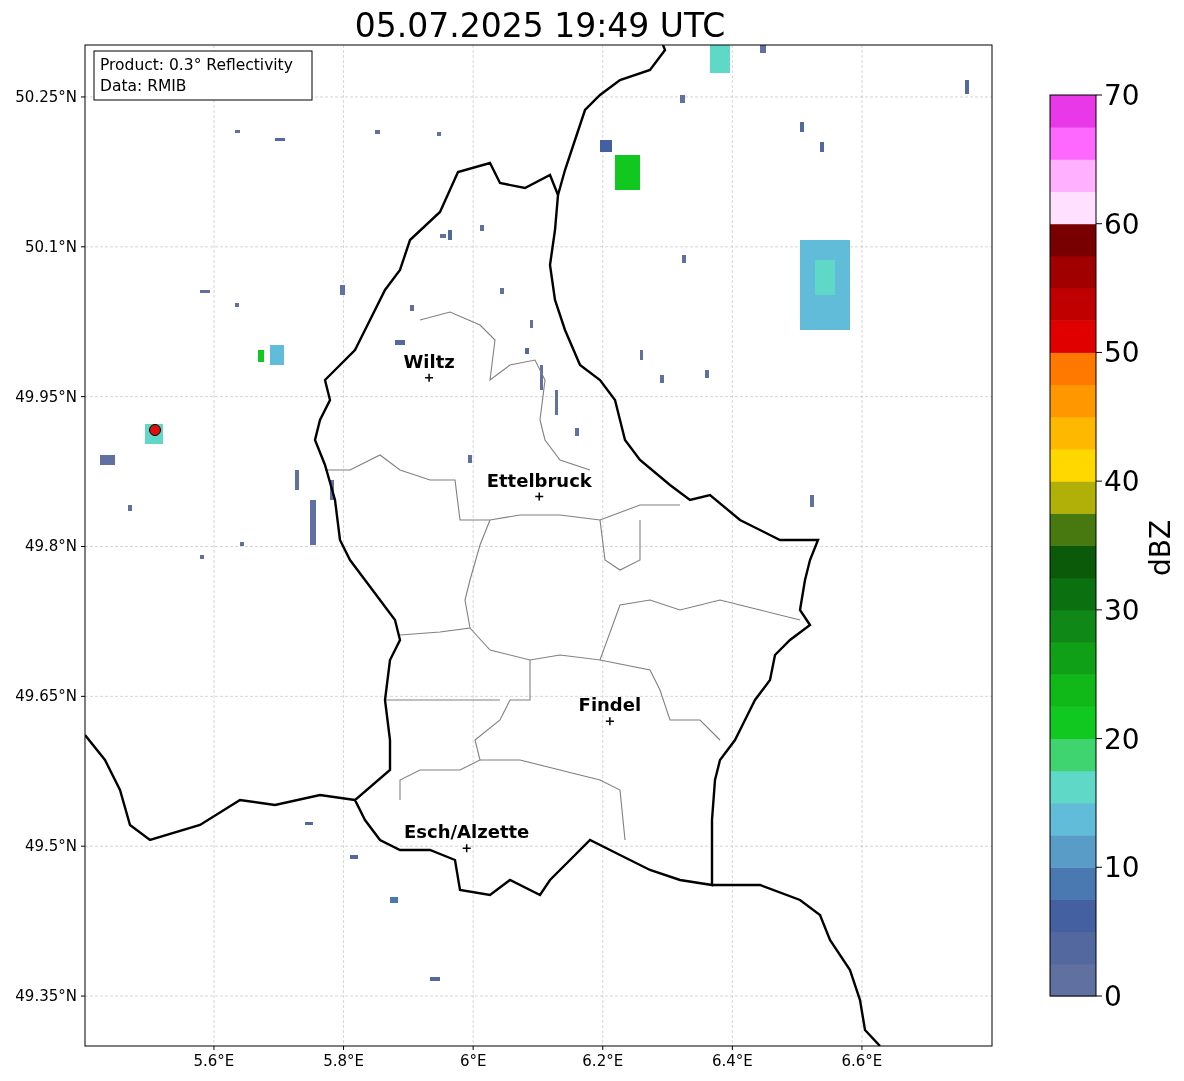 Image resolution: width=1184 pixels, height=1081 pixels. What do you see at coordinates (214, 1061) in the screenshot?
I see `longitude-label: 5.6°E` at bounding box center [214, 1061].